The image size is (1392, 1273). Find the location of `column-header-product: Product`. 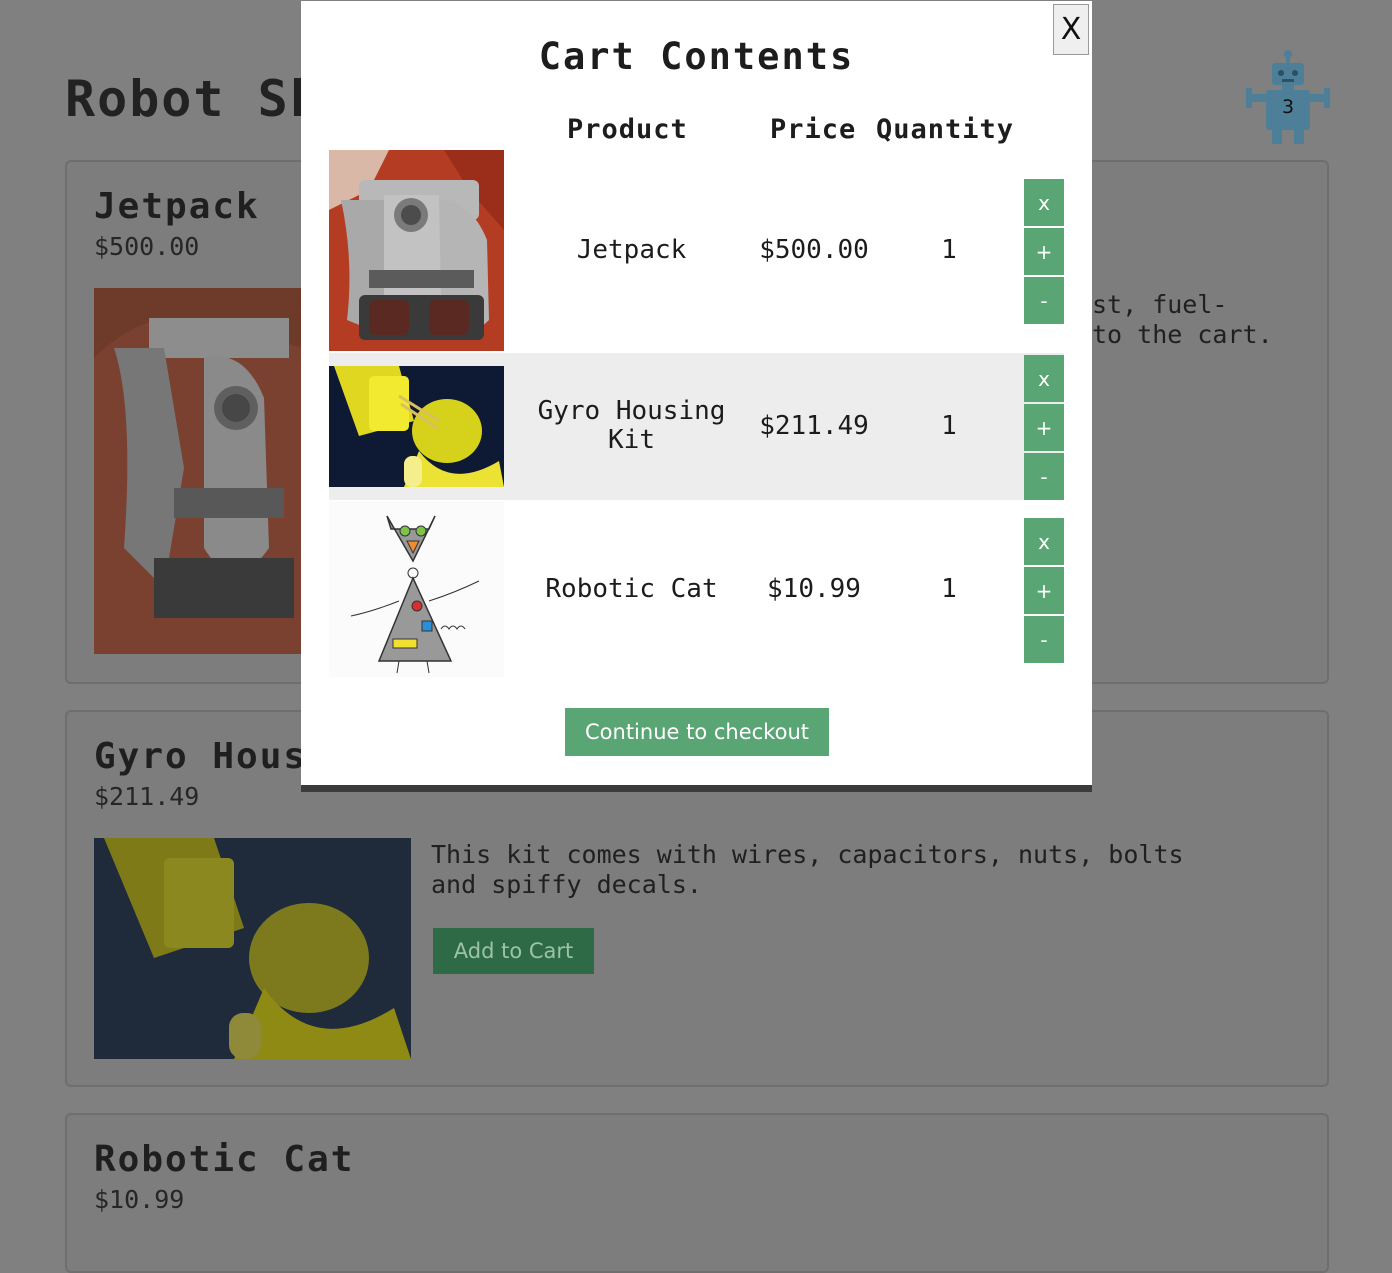

column-header-product: Product is located at coordinates (627, 129).